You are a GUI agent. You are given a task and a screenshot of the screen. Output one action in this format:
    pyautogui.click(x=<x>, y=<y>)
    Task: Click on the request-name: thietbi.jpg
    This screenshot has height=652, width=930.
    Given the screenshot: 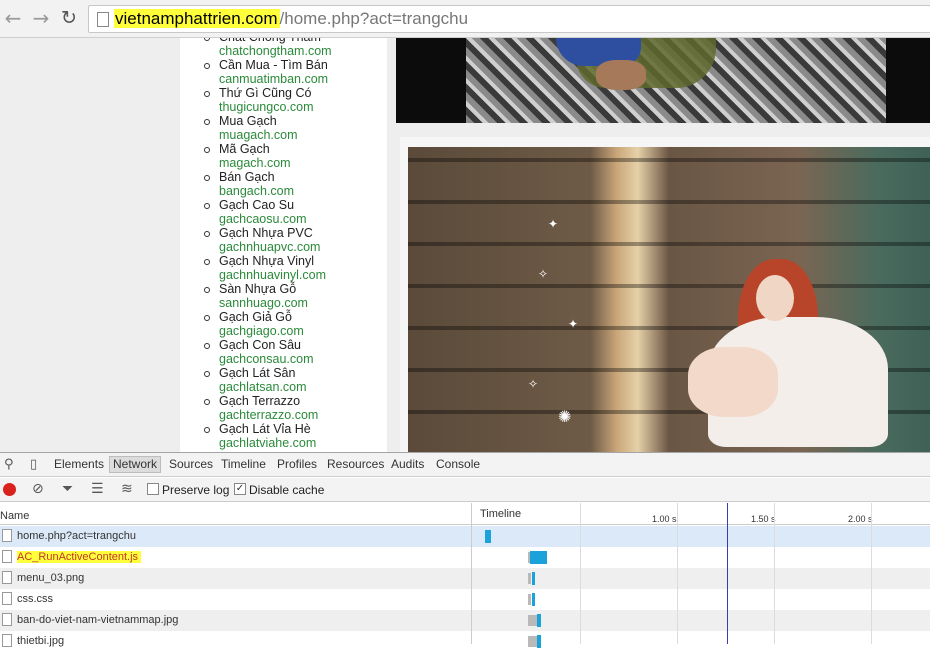 What is the action you would take?
    pyautogui.click(x=40, y=641)
    